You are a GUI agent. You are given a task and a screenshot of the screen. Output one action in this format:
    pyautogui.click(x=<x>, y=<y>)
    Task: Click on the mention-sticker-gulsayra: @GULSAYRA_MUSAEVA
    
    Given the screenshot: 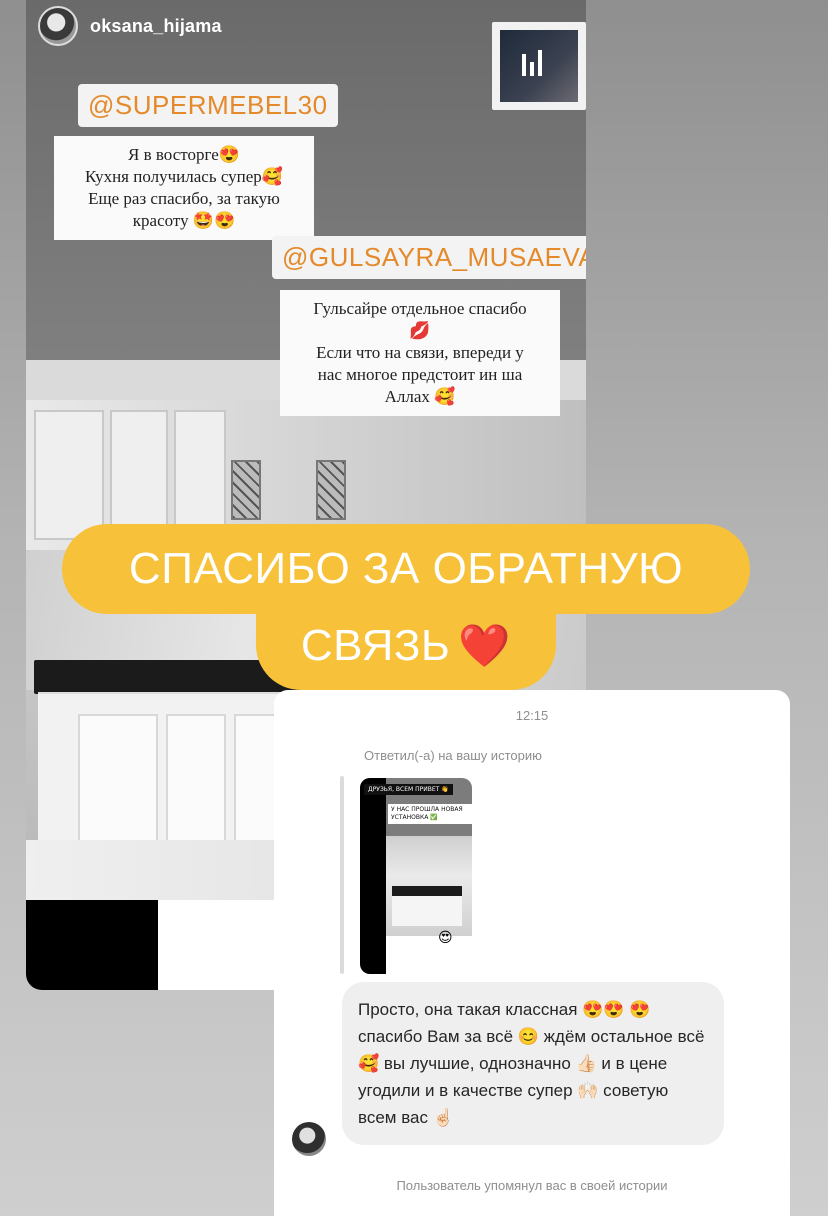 What is the action you would take?
    pyautogui.click(x=429, y=257)
    